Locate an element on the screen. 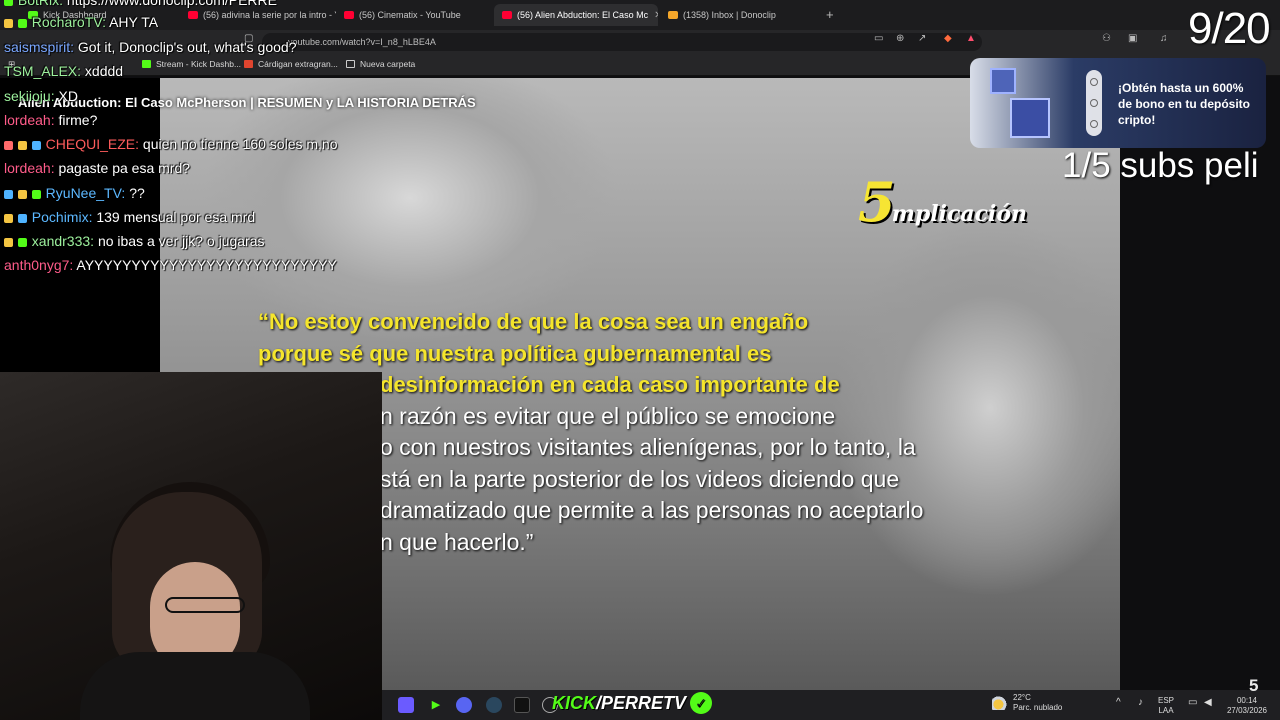 The height and width of the screenshot is (720, 1280). clock-date: 27/03/2026 is located at coordinates (1247, 710).